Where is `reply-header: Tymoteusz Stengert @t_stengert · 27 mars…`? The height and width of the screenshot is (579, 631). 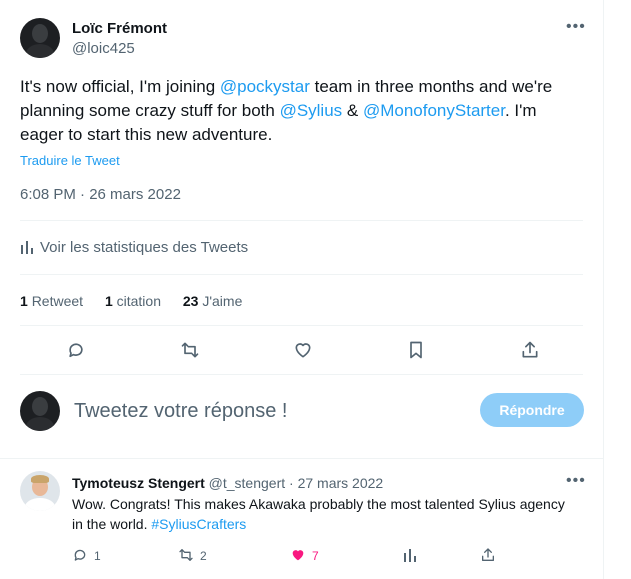 reply-header: Tymoteusz Stengert @t_stengert · 27 mars… is located at coordinates (227, 483).